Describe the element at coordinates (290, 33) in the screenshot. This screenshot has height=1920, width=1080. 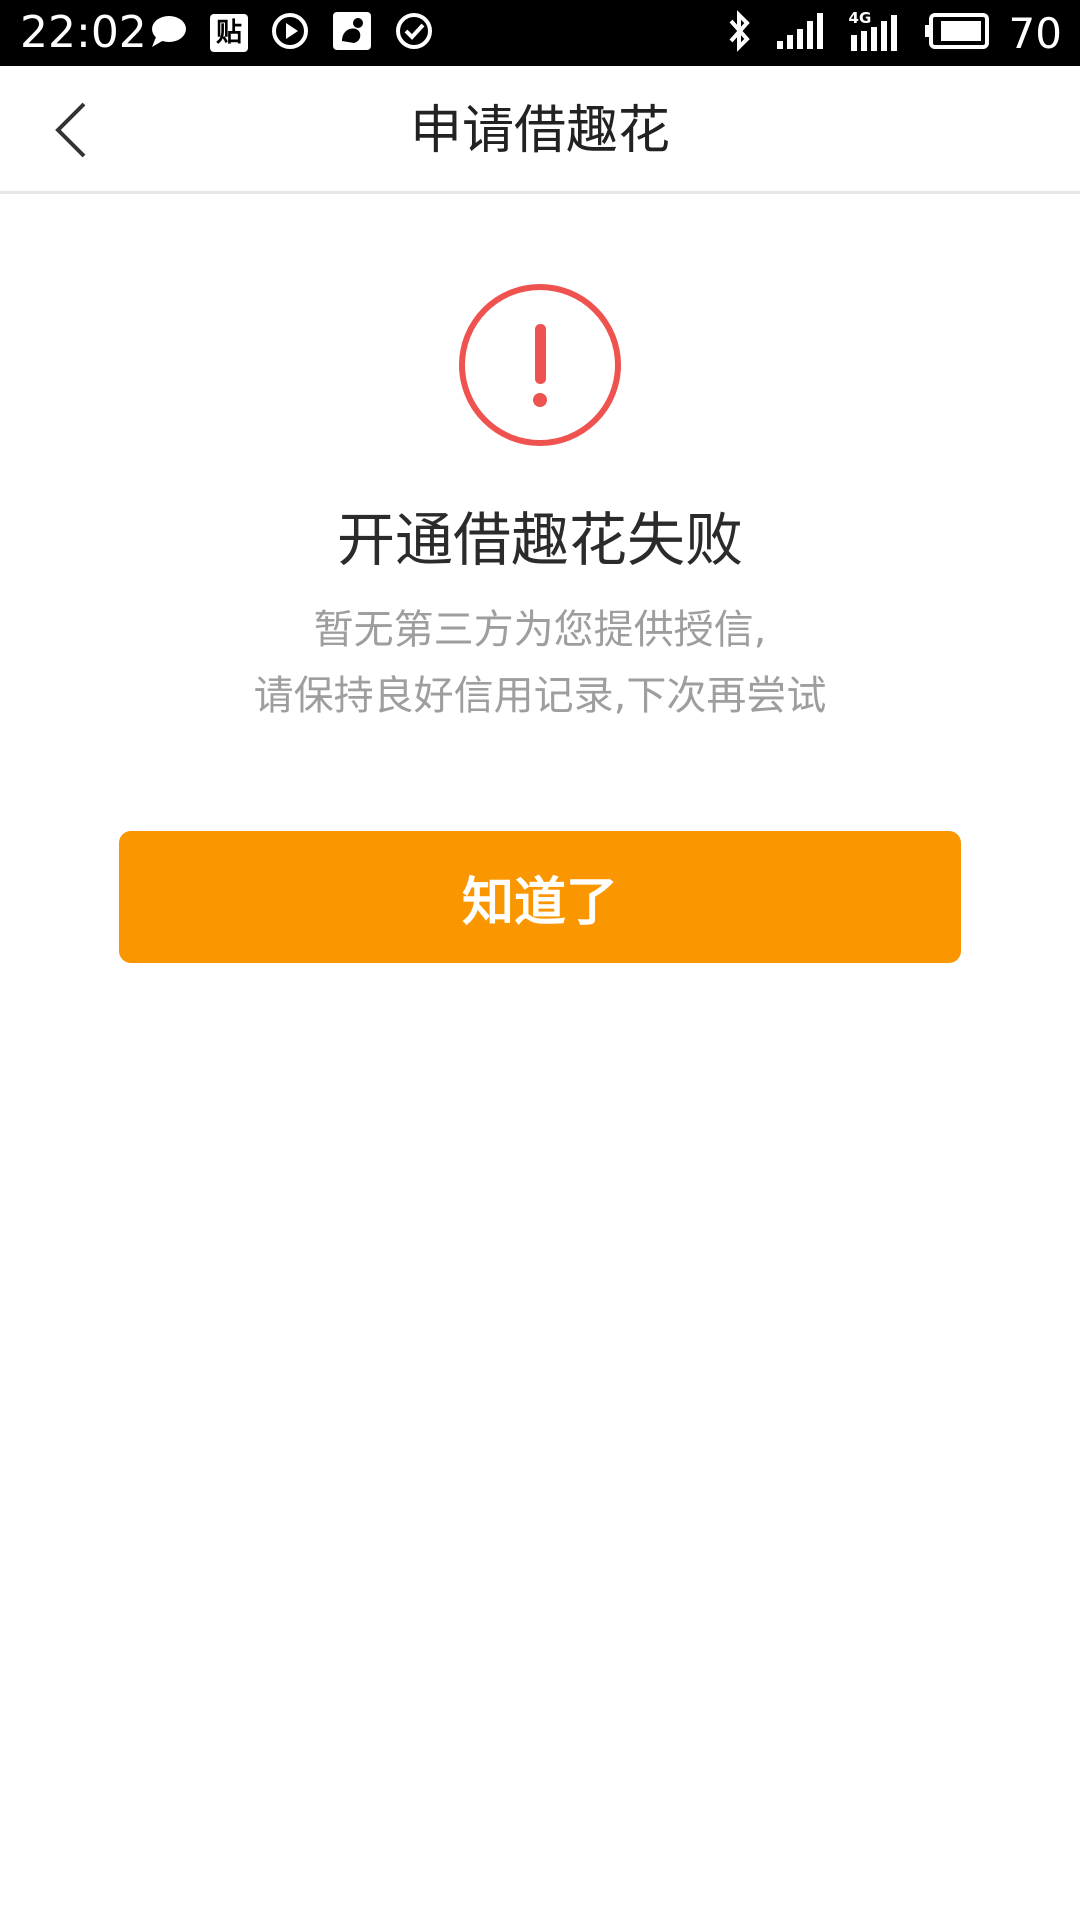
I see `play-icon` at that location.